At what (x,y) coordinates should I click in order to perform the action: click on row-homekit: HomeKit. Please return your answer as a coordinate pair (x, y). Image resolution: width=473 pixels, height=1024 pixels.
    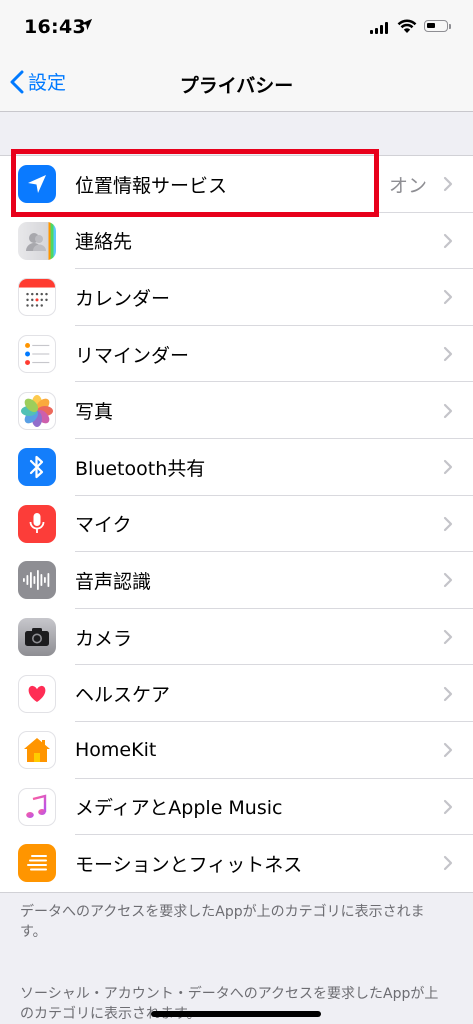
    Looking at the image, I should click on (236, 750).